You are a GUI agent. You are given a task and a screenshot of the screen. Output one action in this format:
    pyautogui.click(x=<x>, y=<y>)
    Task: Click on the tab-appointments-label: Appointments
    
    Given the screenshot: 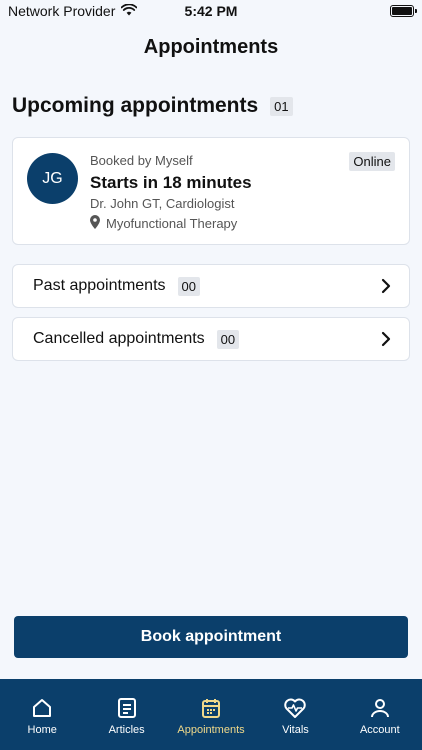 What is the action you would take?
    pyautogui.click(x=211, y=730)
    